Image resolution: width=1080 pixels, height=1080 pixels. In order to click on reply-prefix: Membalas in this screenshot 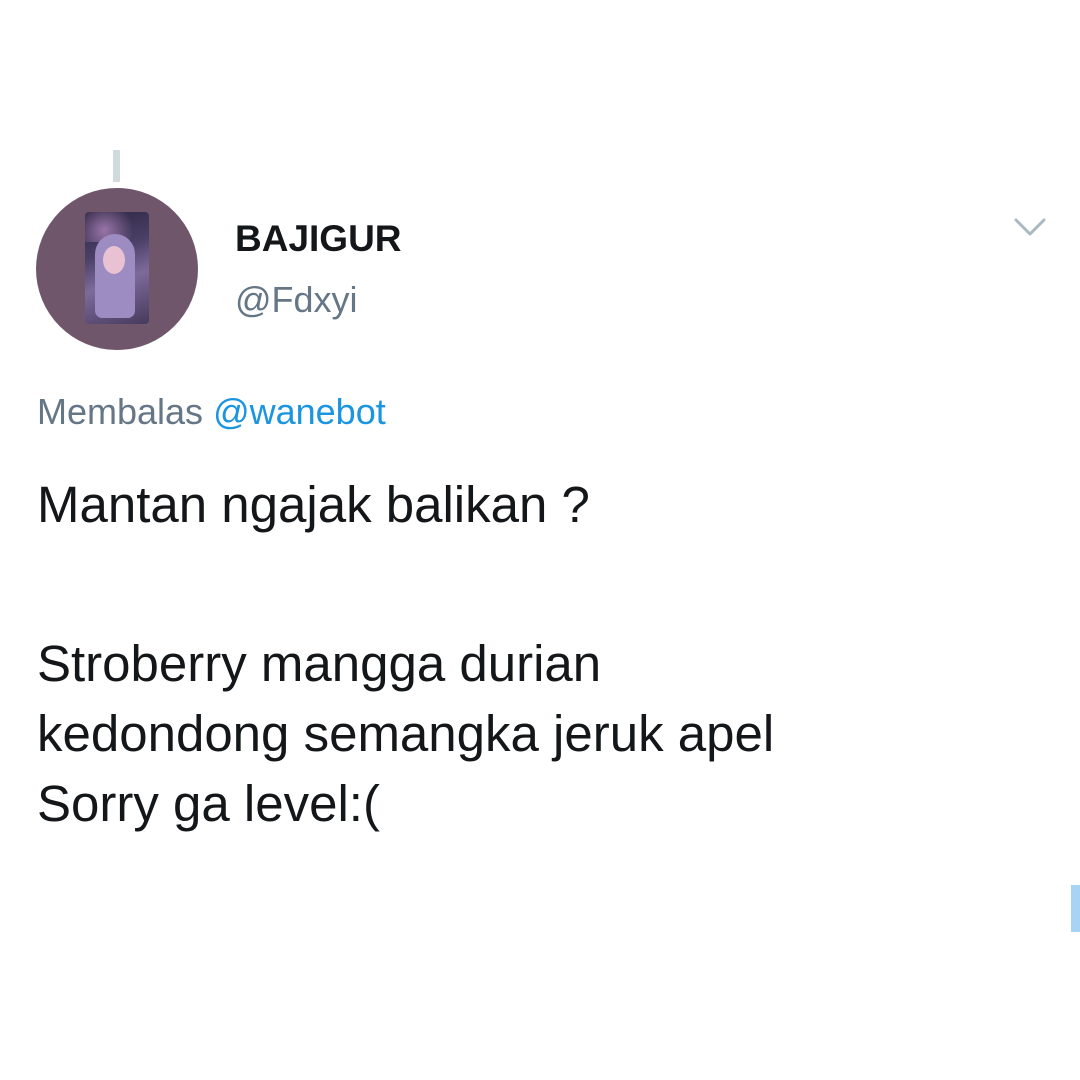, I will do `click(120, 411)`.